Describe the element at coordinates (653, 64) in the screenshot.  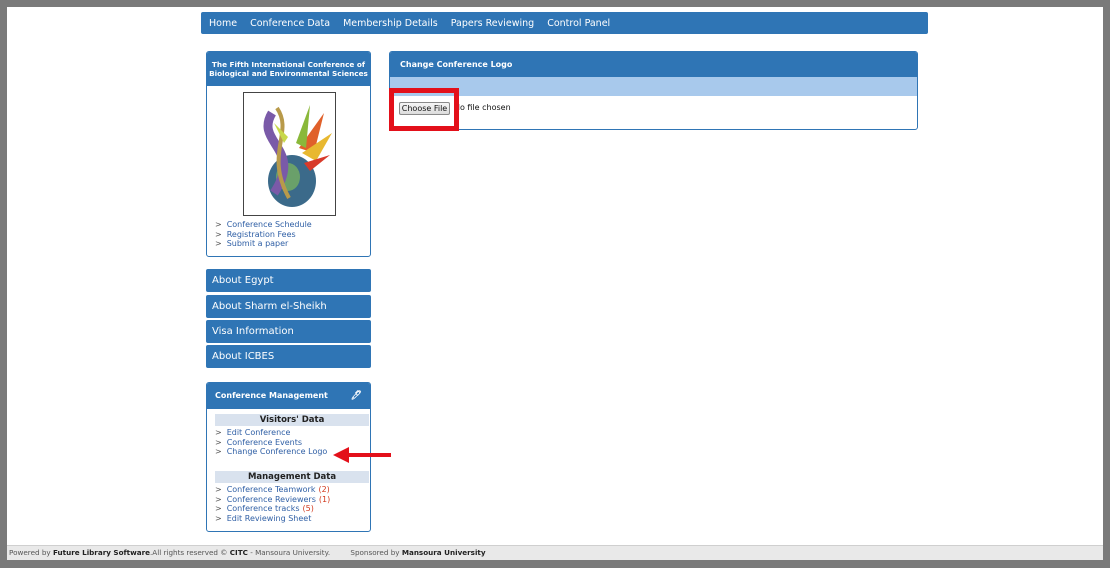
I see `change-logo-title: Change Conference Logo` at that location.